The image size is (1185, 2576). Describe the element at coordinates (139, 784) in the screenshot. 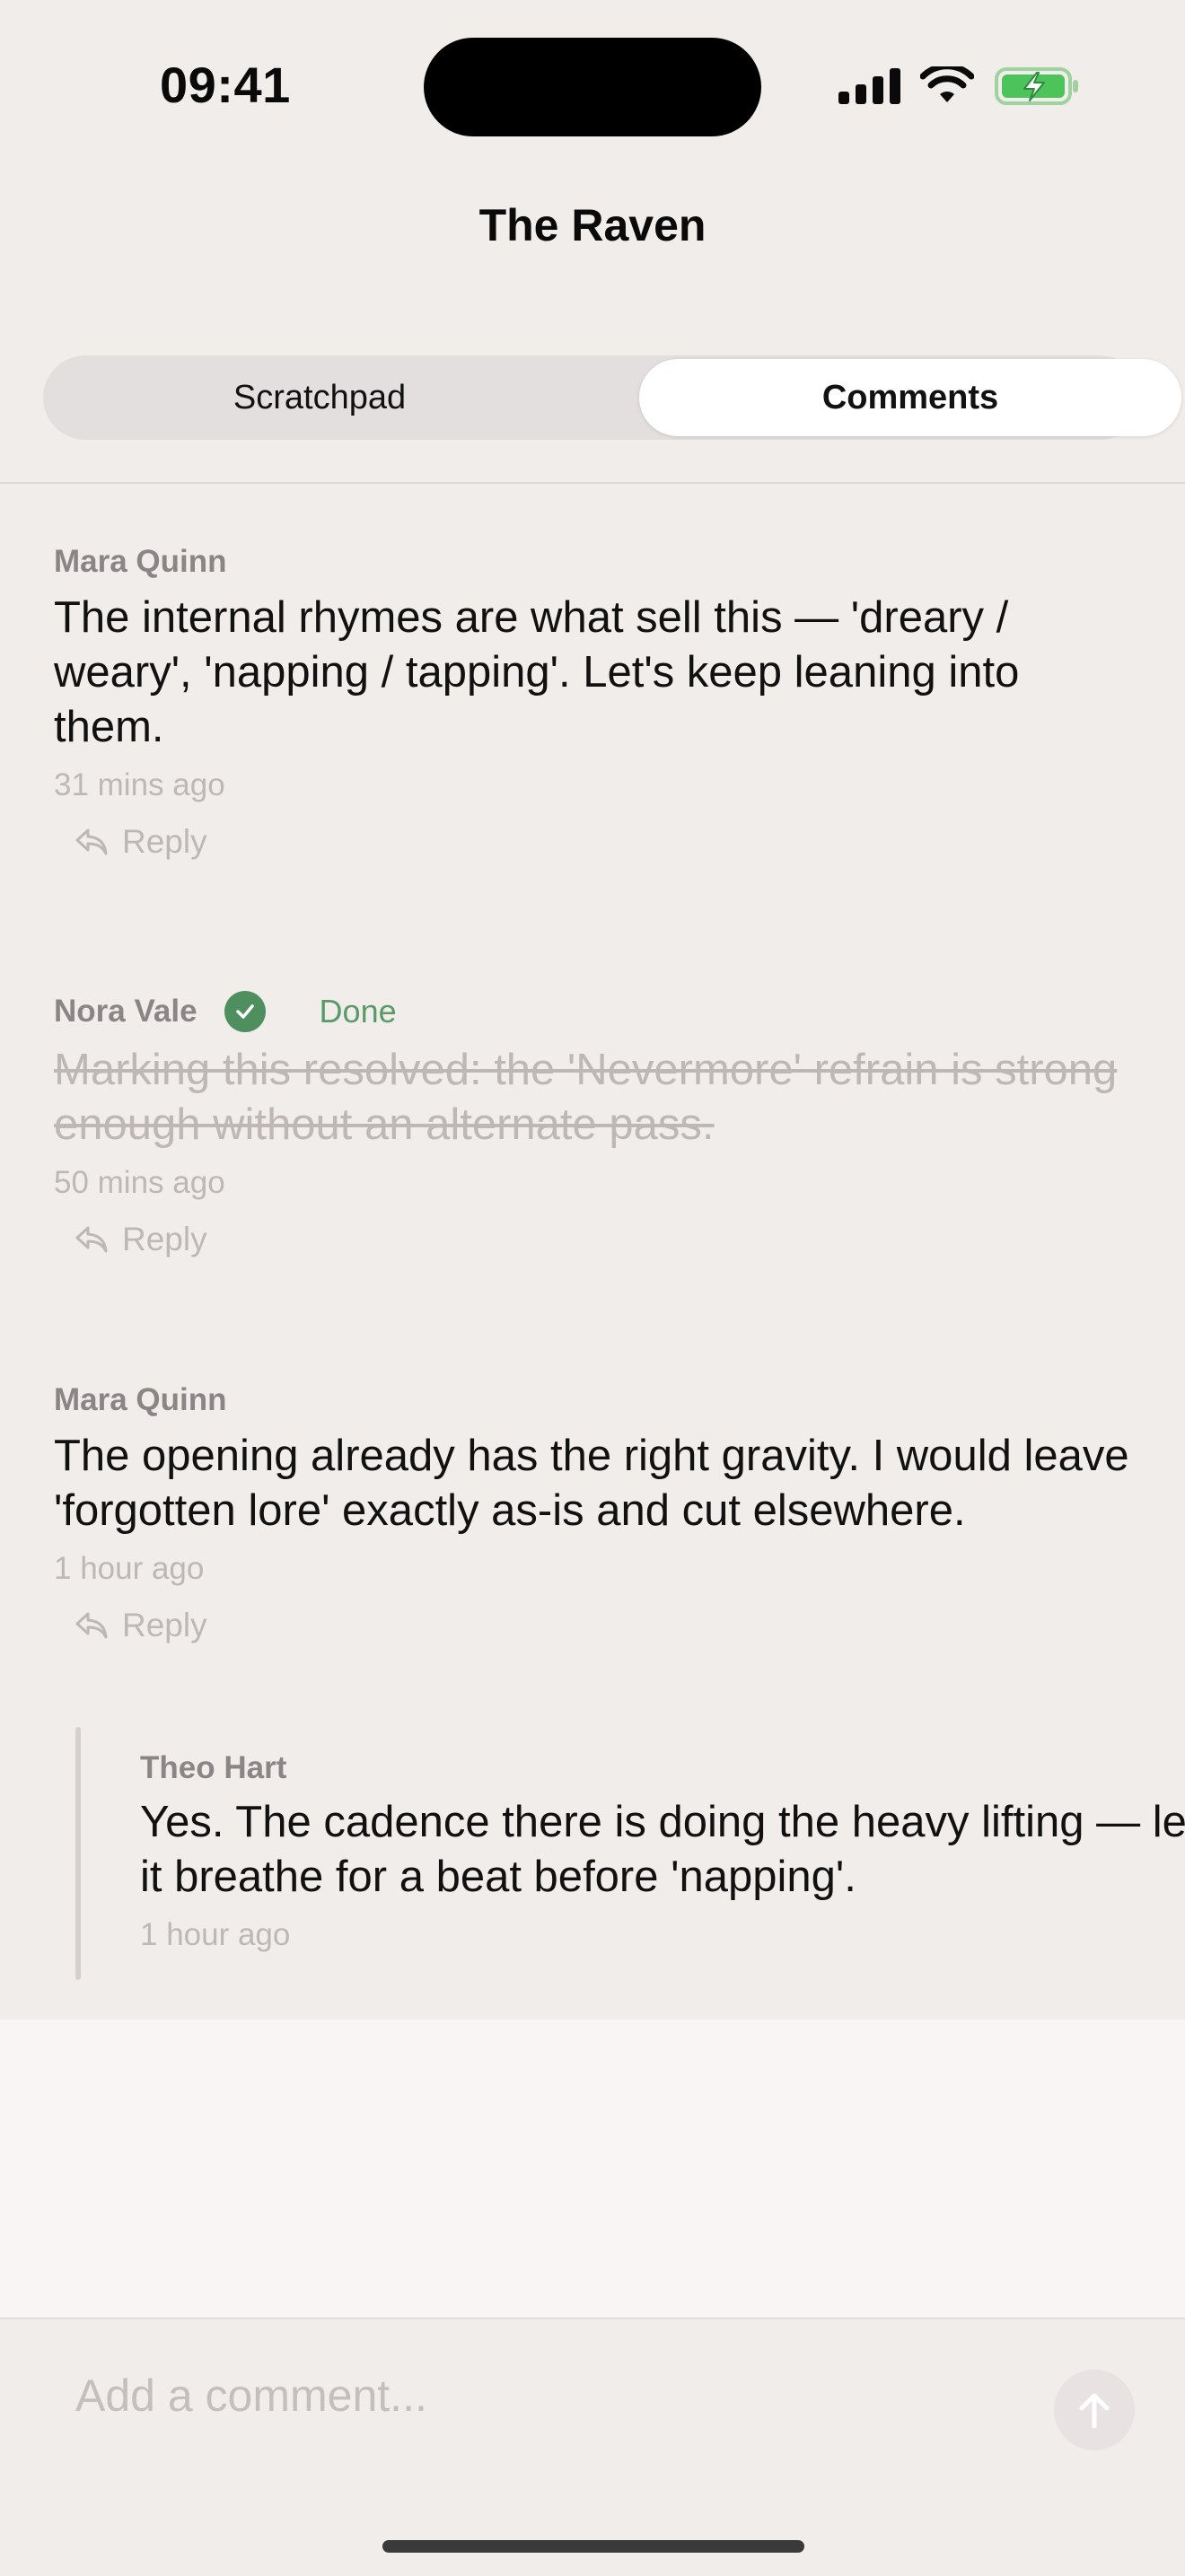

I see `comment-timestamp: 31 mins ago` at that location.